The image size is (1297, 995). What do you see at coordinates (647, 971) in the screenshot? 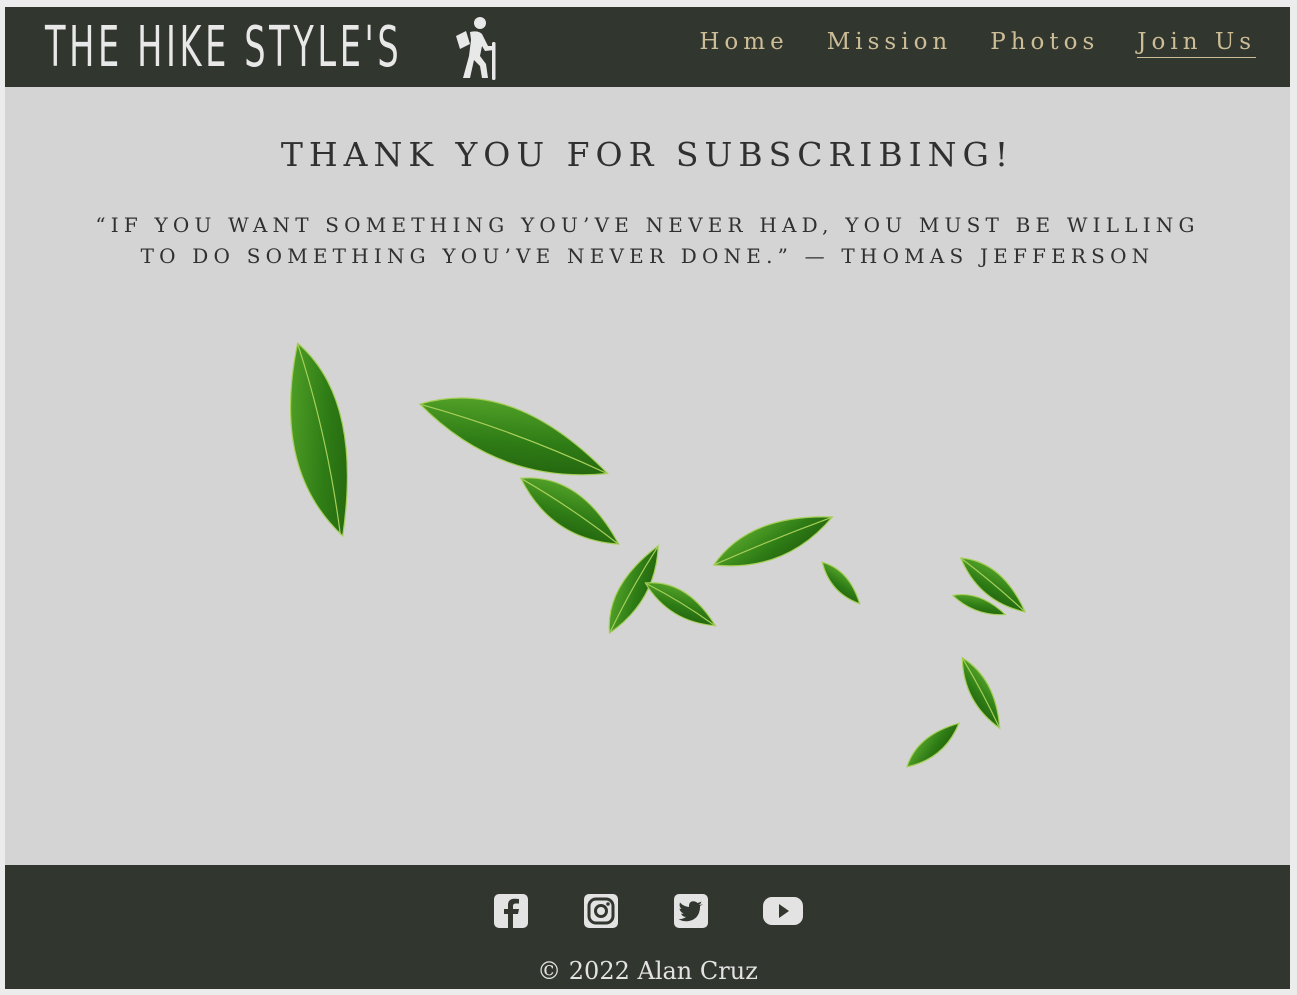
I see `copyright: © 2022 Alan Cruz` at bounding box center [647, 971].